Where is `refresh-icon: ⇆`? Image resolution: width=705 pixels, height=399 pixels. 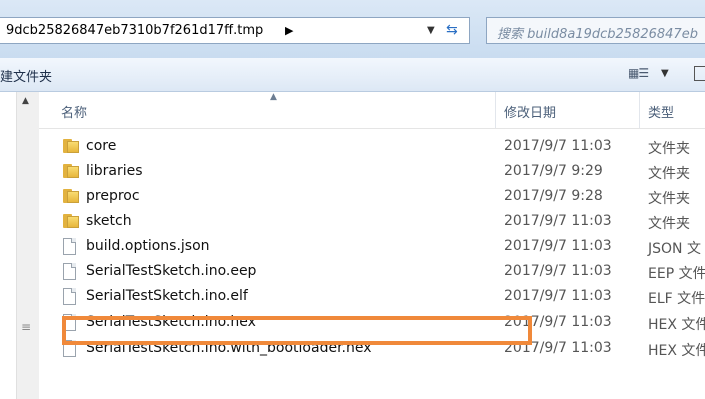
refresh-icon: ⇆ is located at coordinates (452, 30).